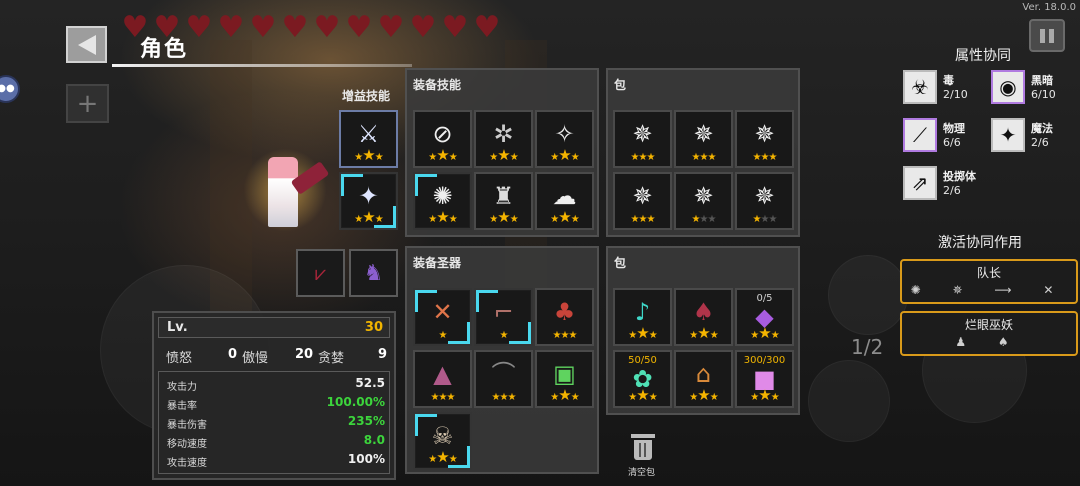  What do you see at coordinates (442, 317) in the screenshot?
I see `relic-slot: ✕ ★` at bounding box center [442, 317].